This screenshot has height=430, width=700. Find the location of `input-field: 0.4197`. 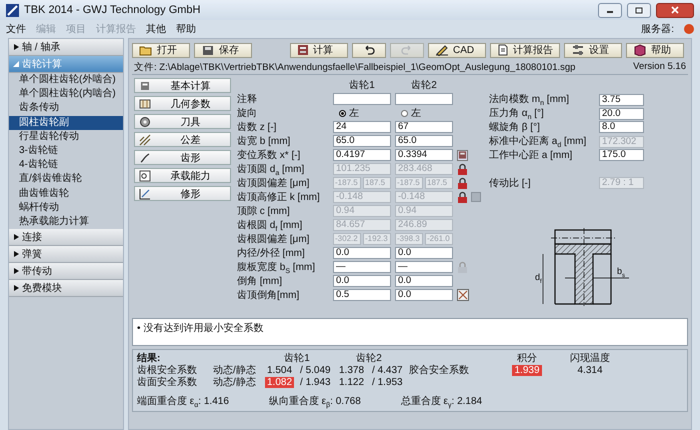

input-field: 0.4197 is located at coordinates (362, 155).